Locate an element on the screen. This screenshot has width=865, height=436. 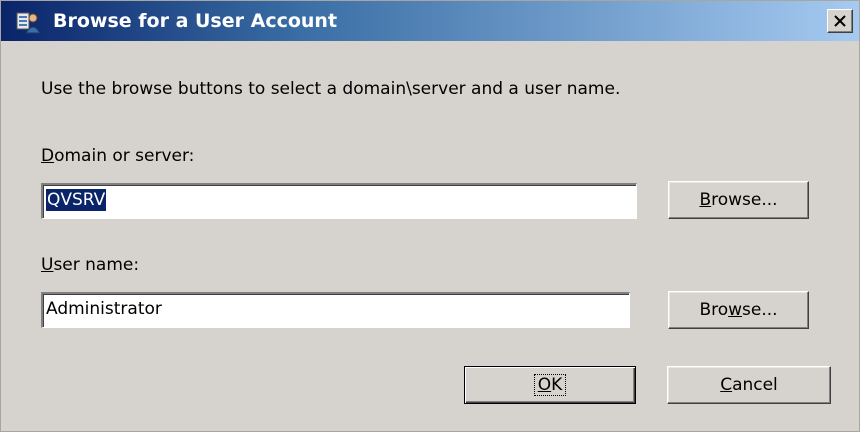
title-bar: Browse for a User Account is located at coordinates (430, 21).